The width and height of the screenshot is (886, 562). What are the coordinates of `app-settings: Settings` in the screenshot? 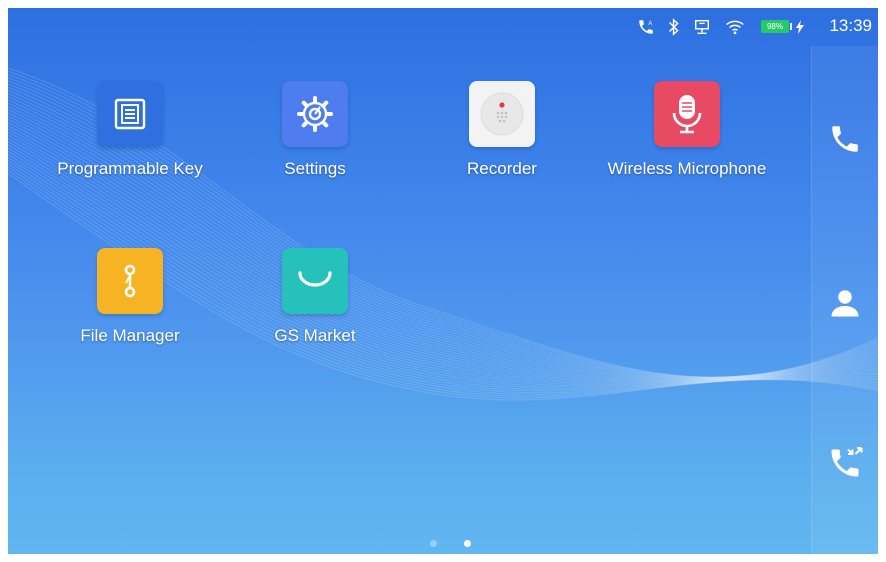 It's located at (315, 130).